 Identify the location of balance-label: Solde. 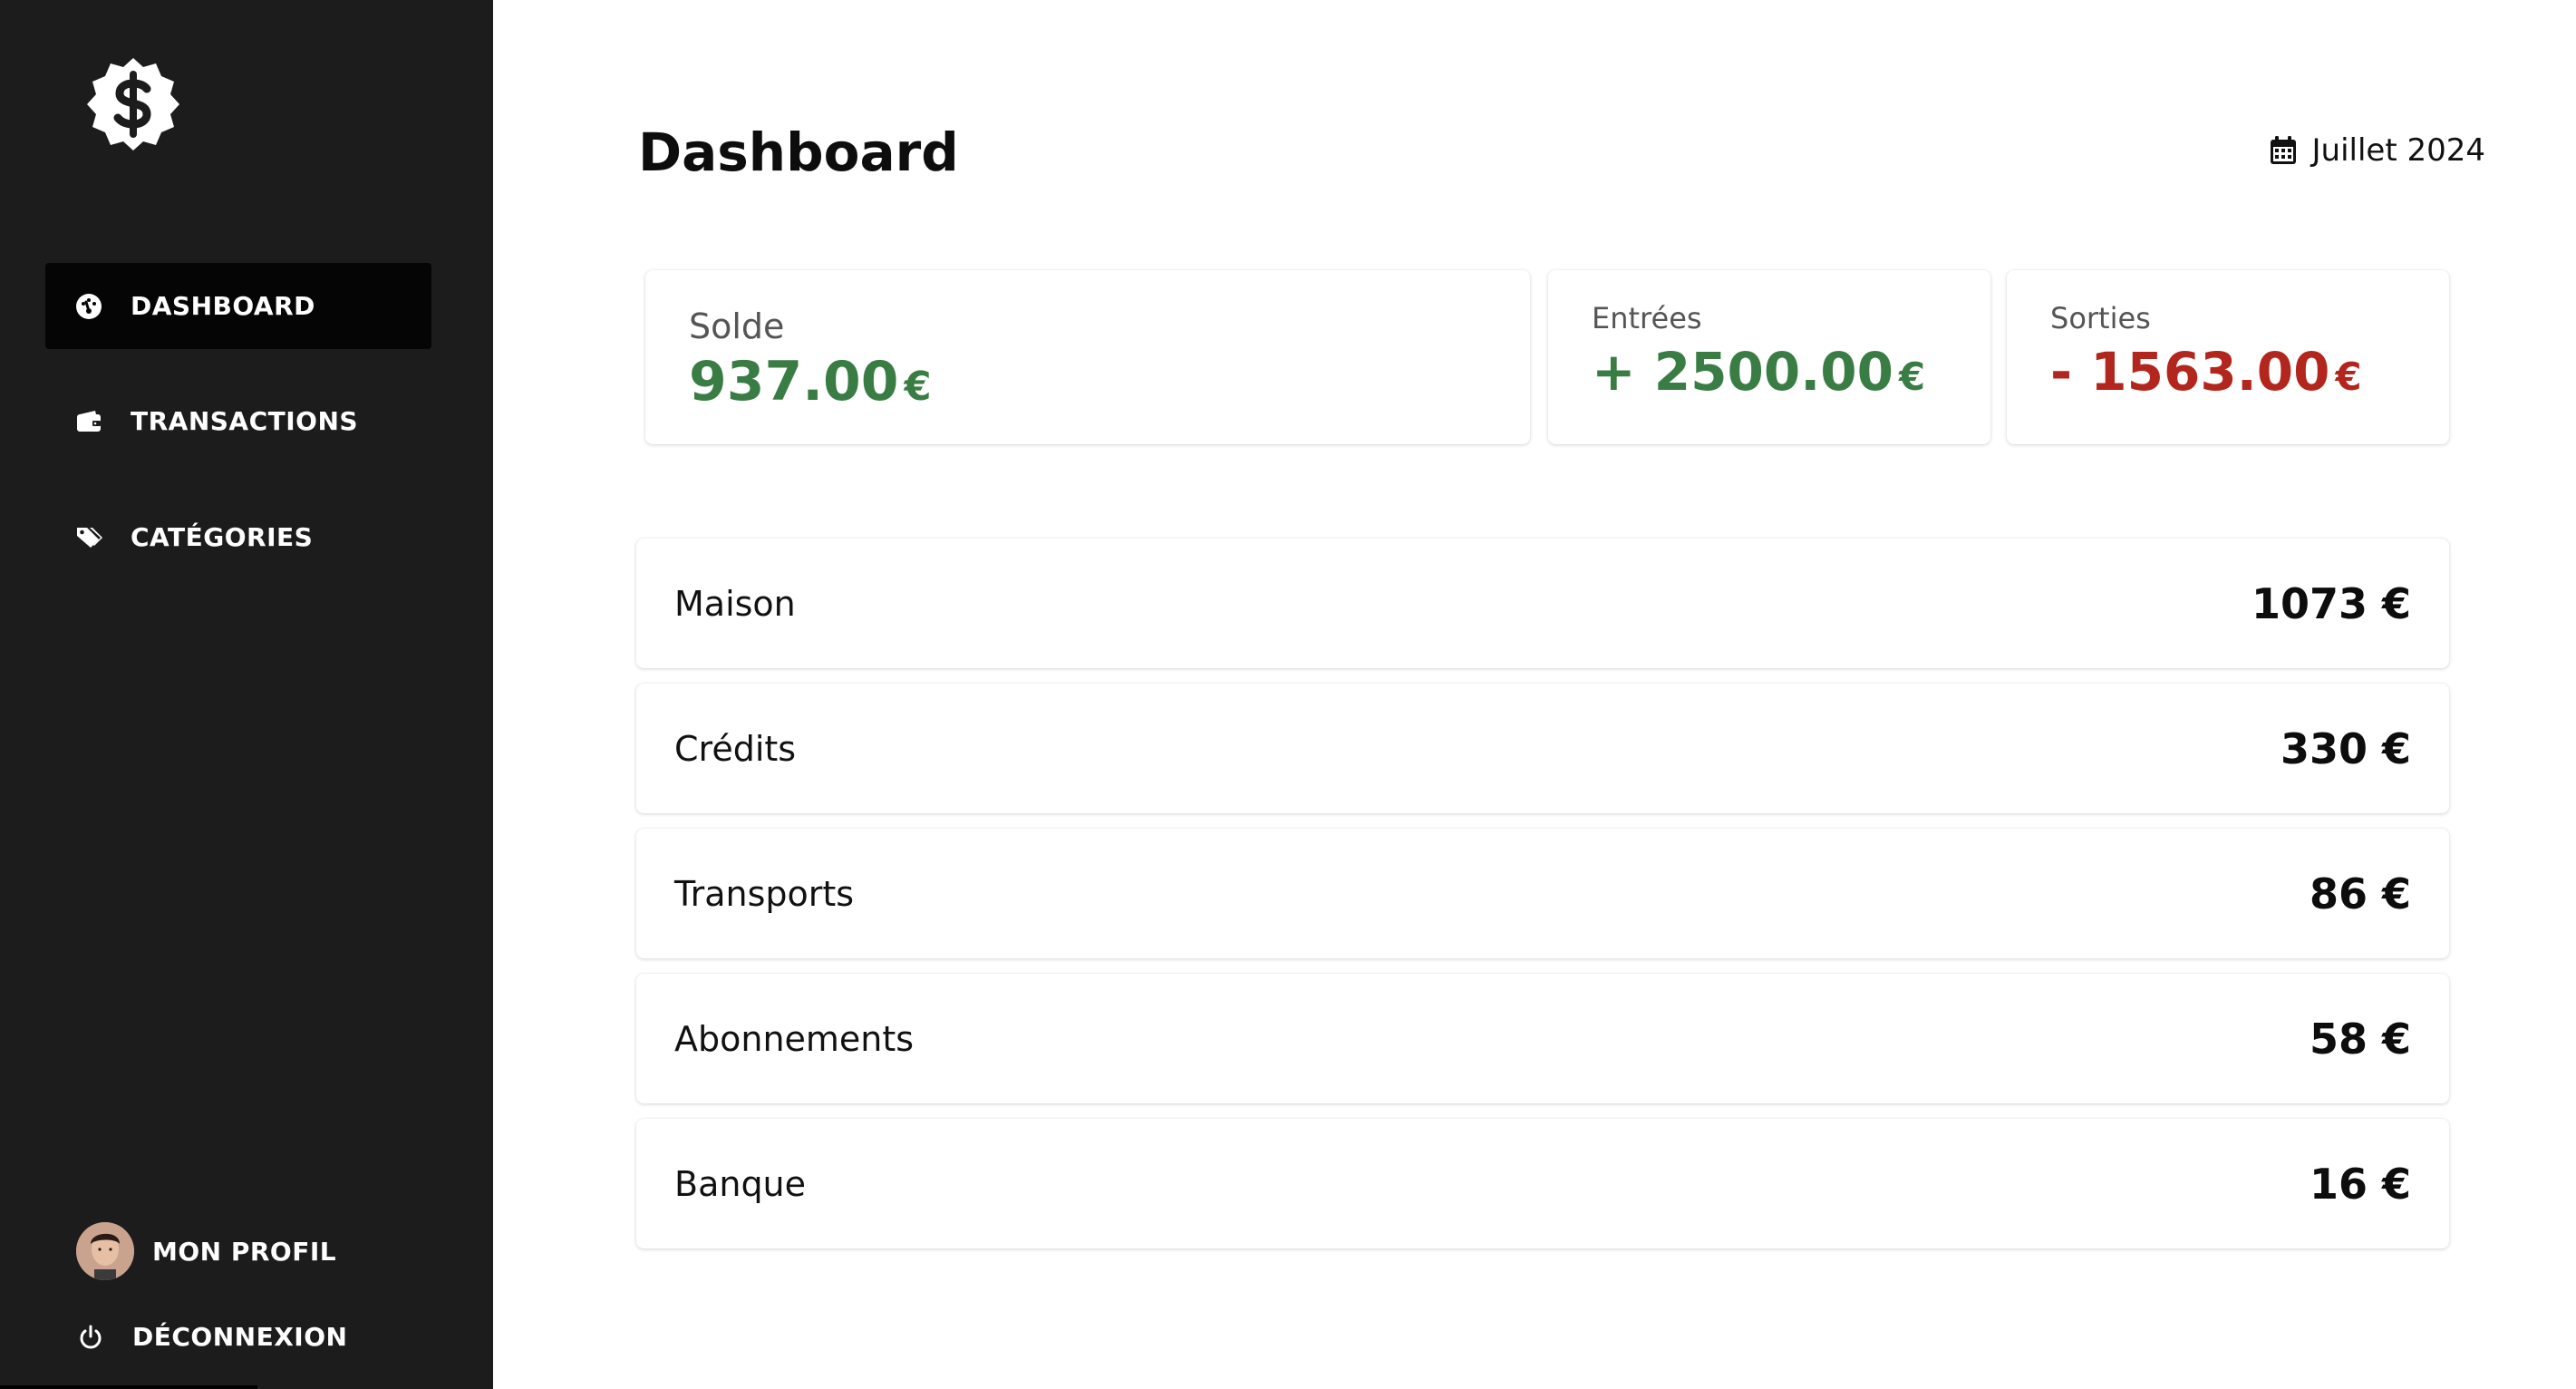
(737, 326).